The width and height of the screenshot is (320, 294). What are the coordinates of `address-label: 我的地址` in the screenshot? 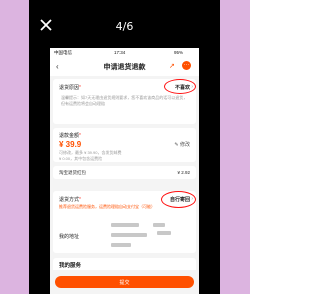 It's located at (69, 237).